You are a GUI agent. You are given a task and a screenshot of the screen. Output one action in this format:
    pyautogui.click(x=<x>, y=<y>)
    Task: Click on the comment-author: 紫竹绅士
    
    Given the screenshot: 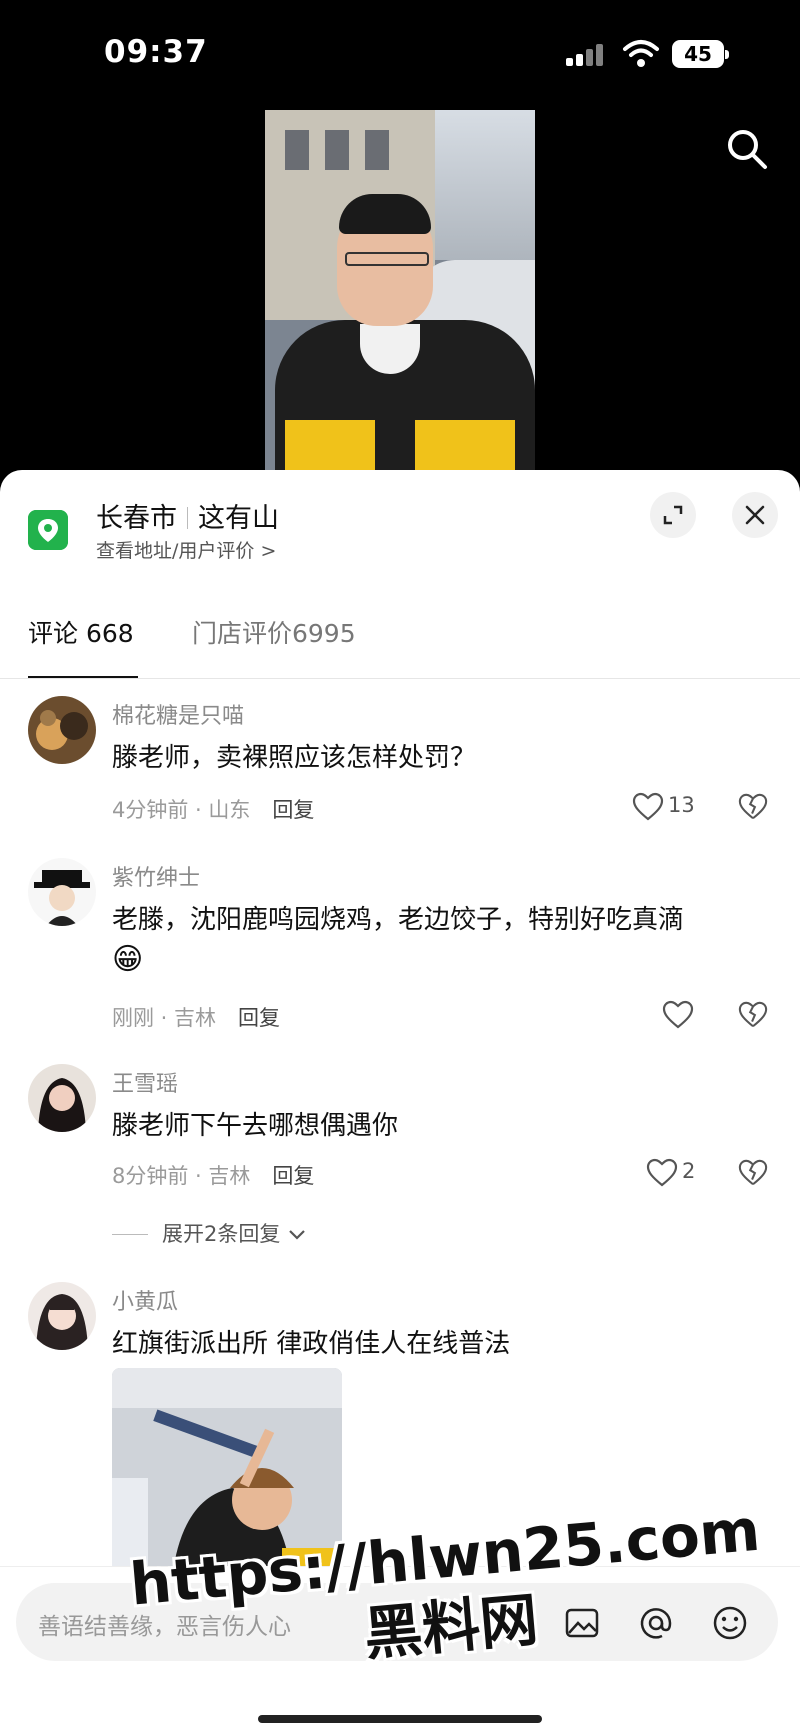 What is the action you would take?
    pyautogui.click(x=156, y=876)
    